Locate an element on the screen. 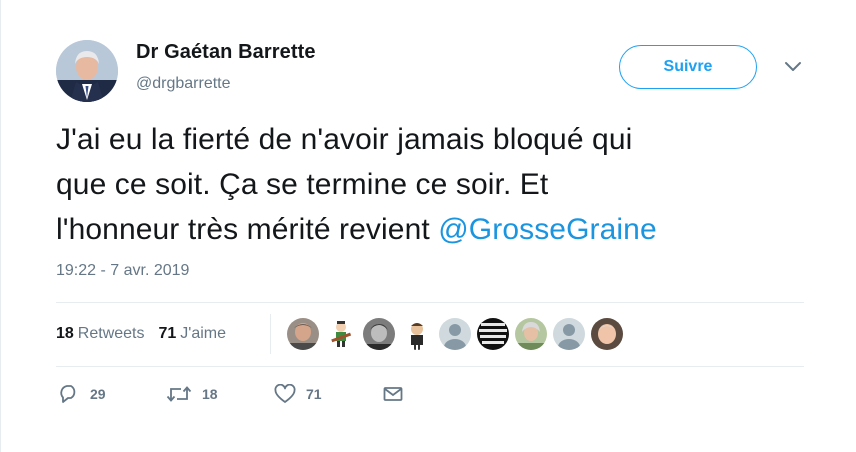 The width and height of the screenshot is (856, 452). tweet-stats: 18 Retweets 71 J'aime is located at coordinates (141, 334).